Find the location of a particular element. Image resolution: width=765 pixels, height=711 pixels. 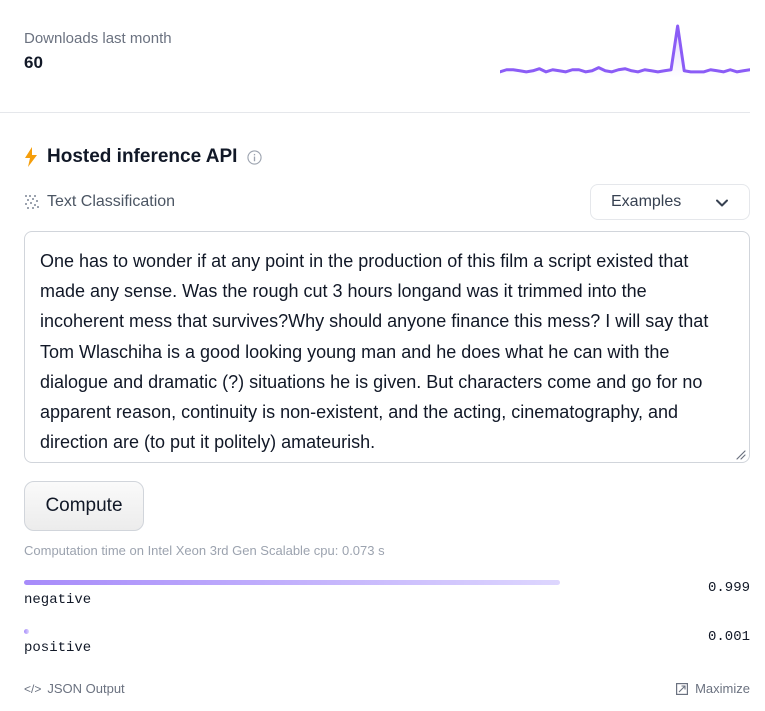

result-bar-negative is located at coordinates (292, 582).